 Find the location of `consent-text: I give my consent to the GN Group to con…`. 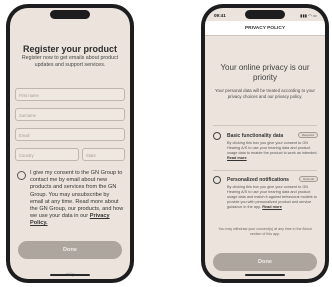

consent-text: I give my consent to the GN Group to con… is located at coordinates (77, 199).